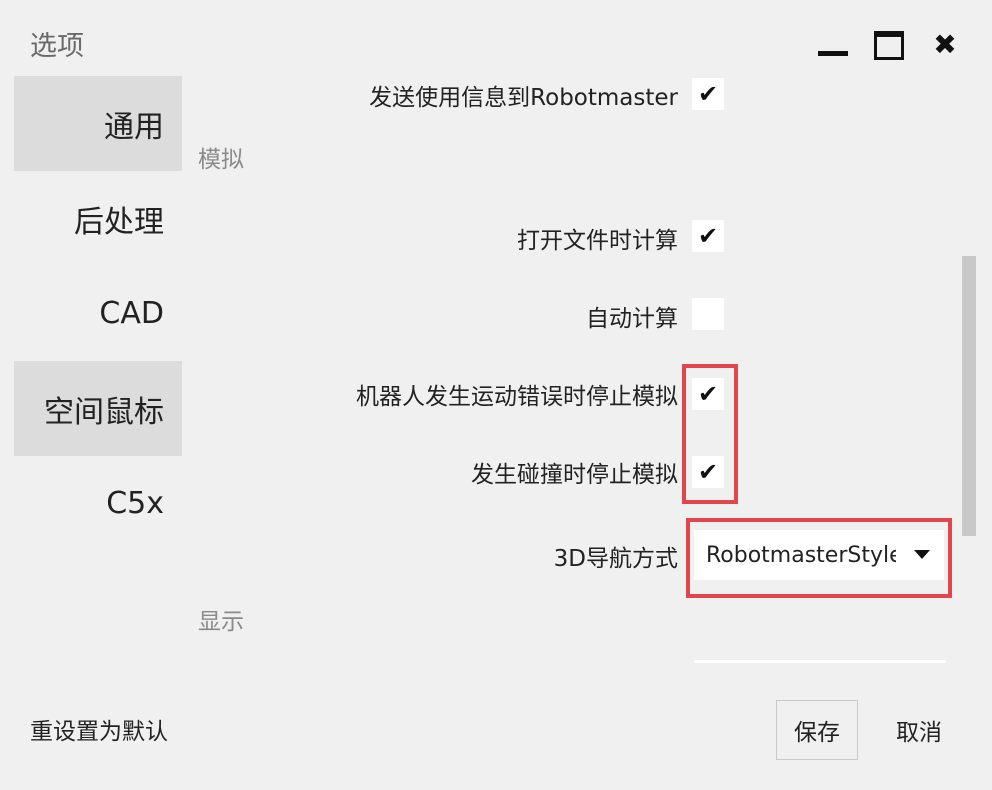 The width and height of the screenshot is (992, 790). I want to click on section-display-label: 显示, so click(221, 622).